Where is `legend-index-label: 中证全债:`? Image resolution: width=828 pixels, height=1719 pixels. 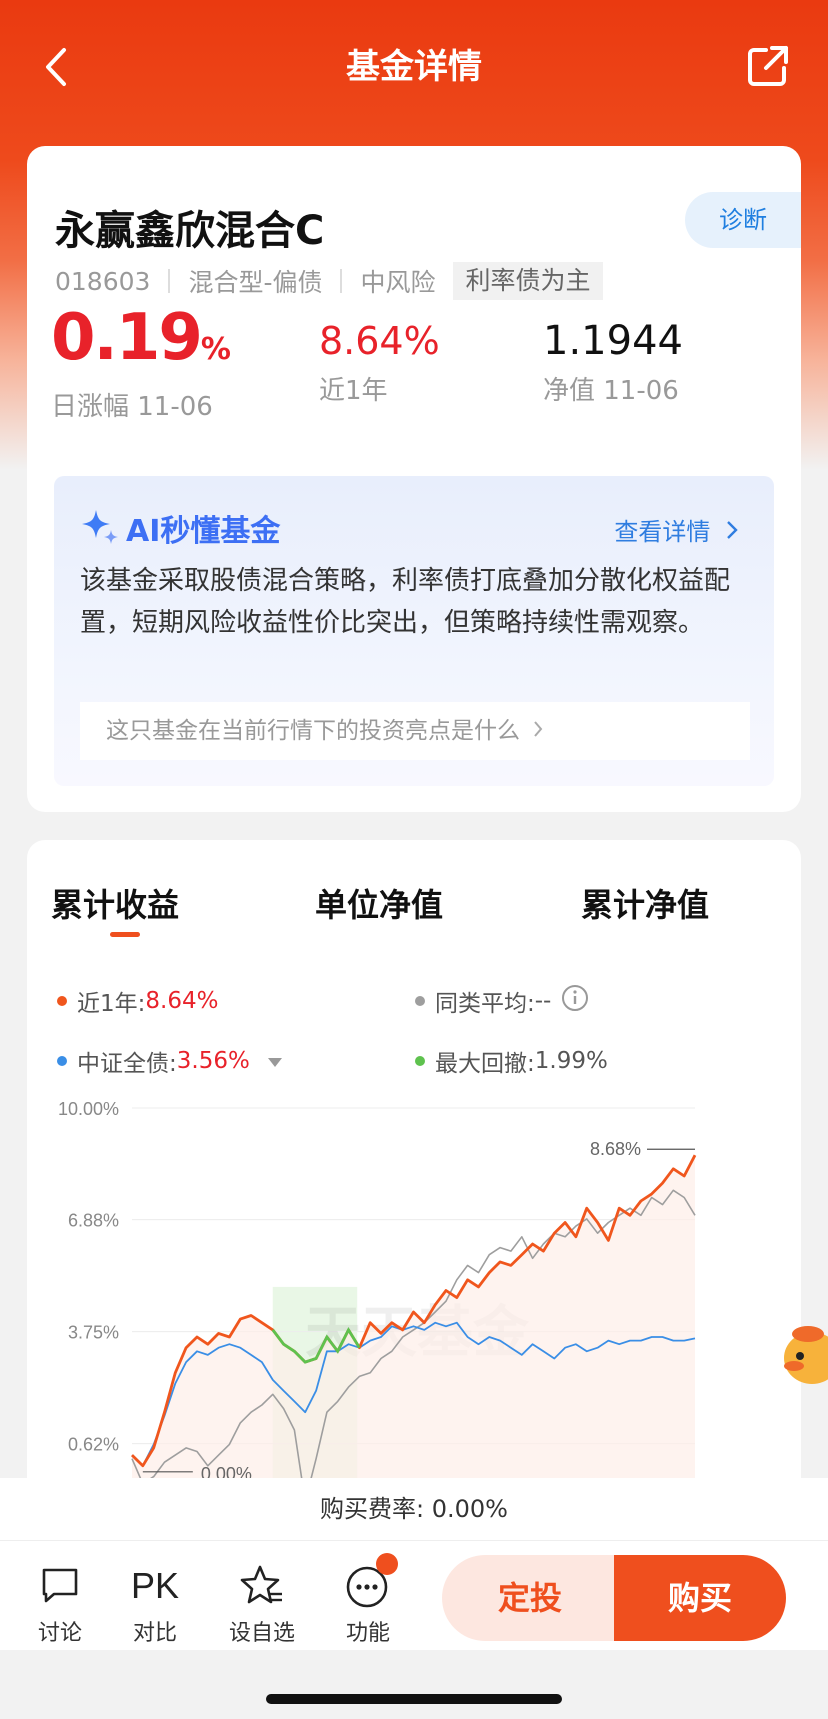
legend-index-label: 中证全债: is located at coordinates (127, 1064).